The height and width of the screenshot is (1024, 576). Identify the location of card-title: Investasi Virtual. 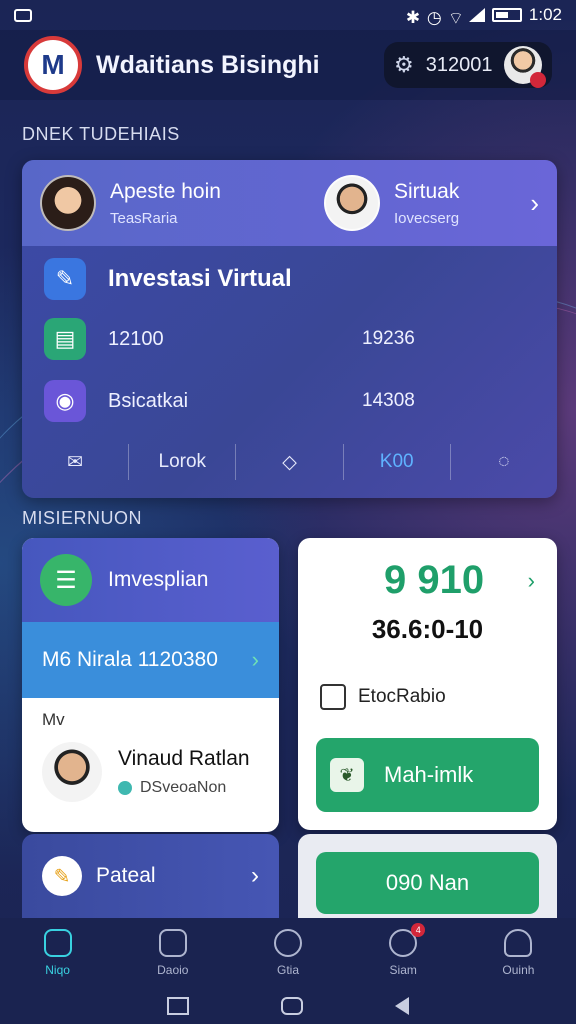
(200, 278).